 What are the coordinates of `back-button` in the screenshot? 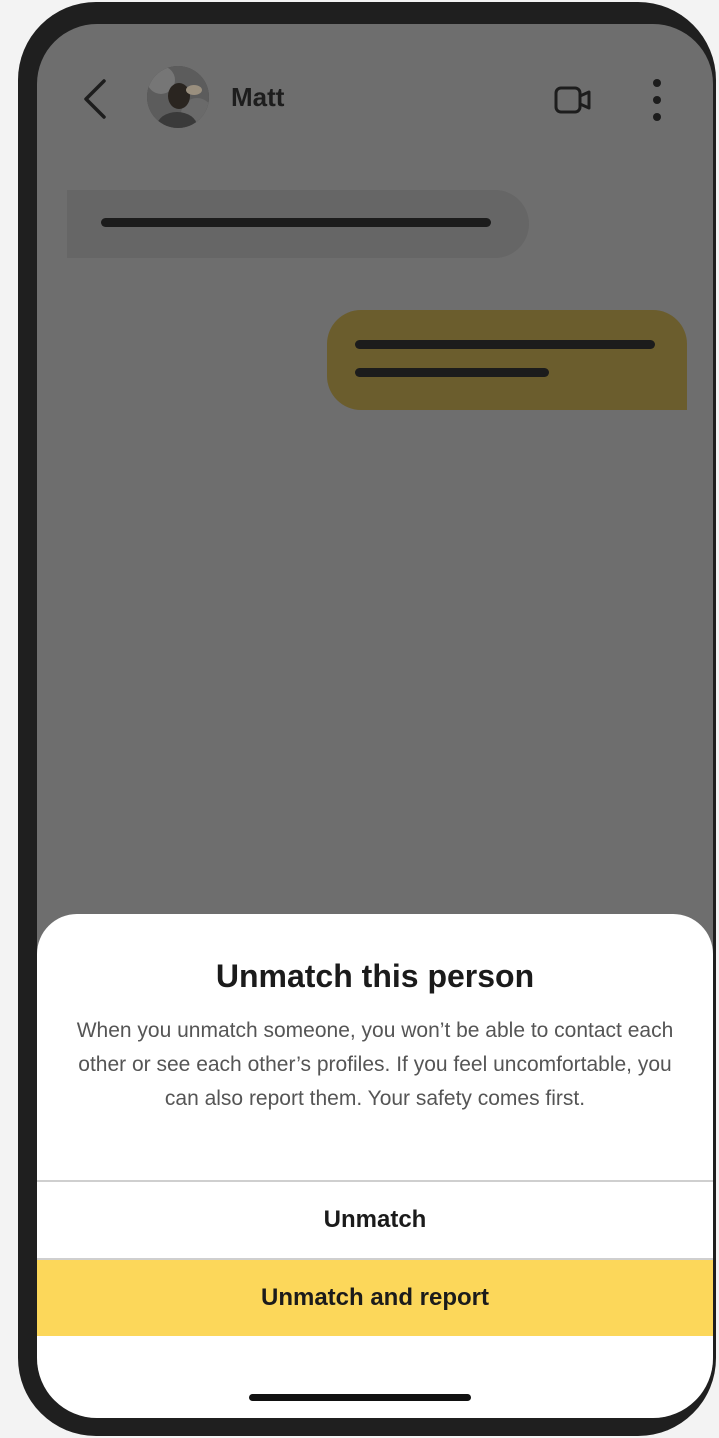 It's located at (95, 99).